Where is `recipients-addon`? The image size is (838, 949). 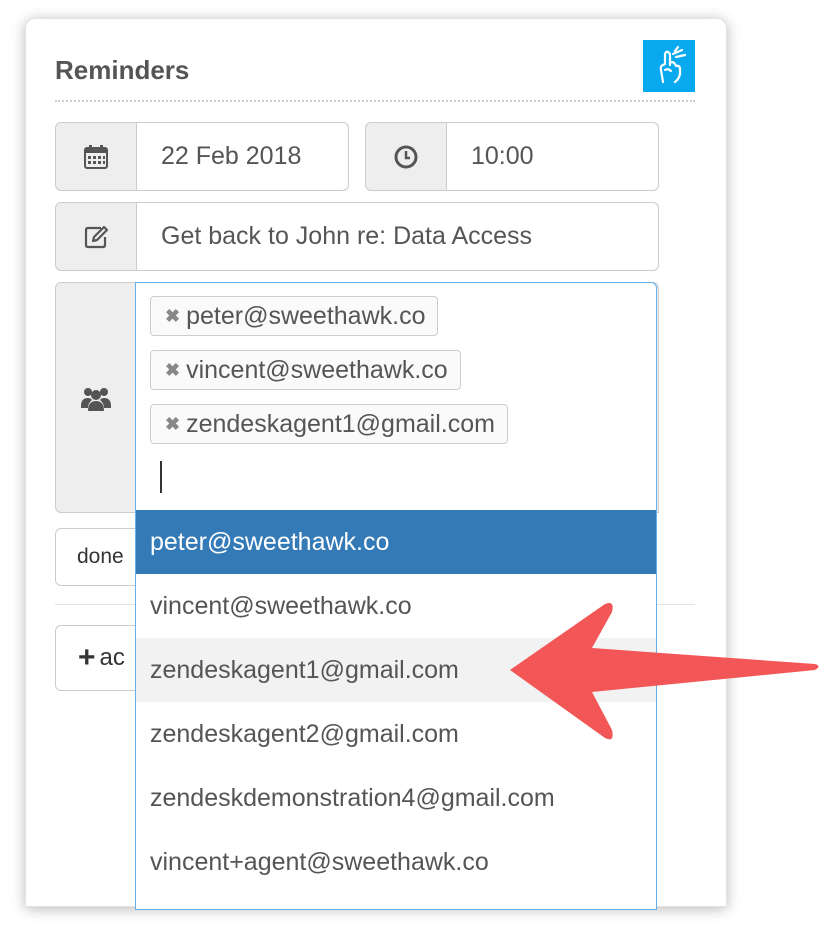
recipients-addon is located at coordinates (96, 397).